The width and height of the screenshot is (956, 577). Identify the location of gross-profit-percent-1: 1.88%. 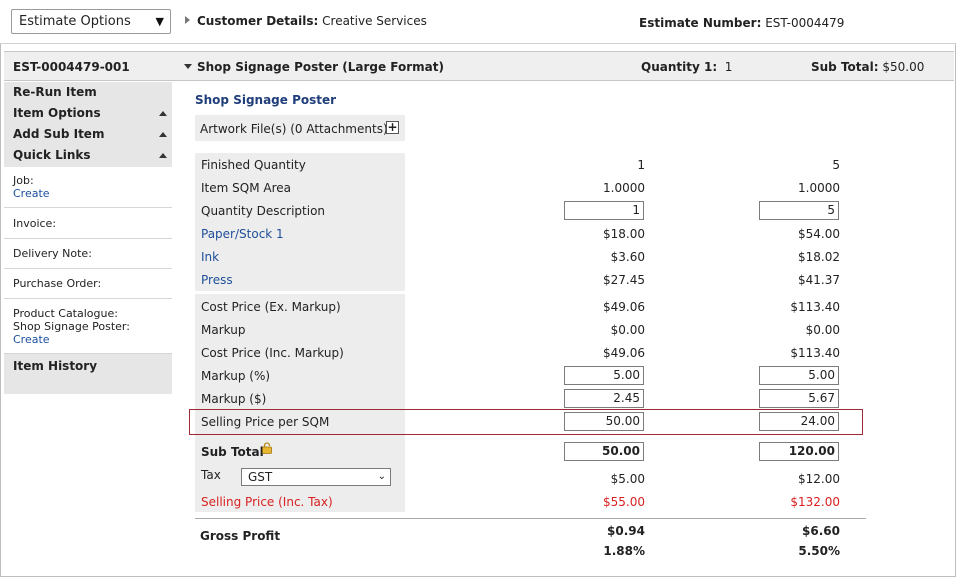
(624, 551).